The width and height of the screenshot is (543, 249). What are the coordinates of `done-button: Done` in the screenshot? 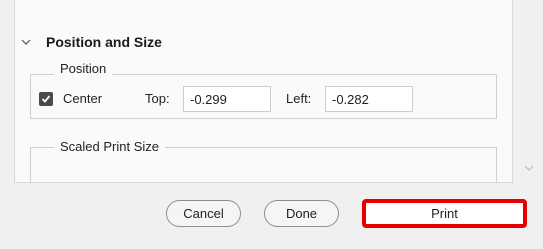 It's located at (301, 213).